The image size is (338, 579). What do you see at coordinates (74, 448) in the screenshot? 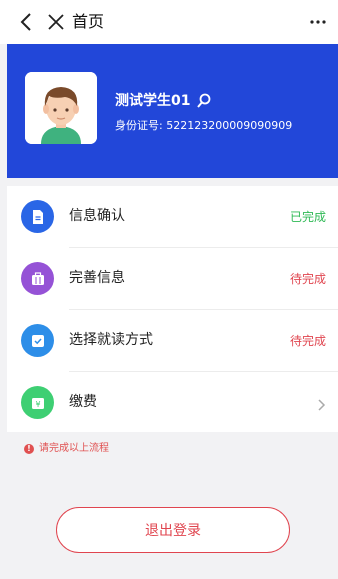
I see `notice-text: 请完成以上流程` at bounding box center [74, 448].